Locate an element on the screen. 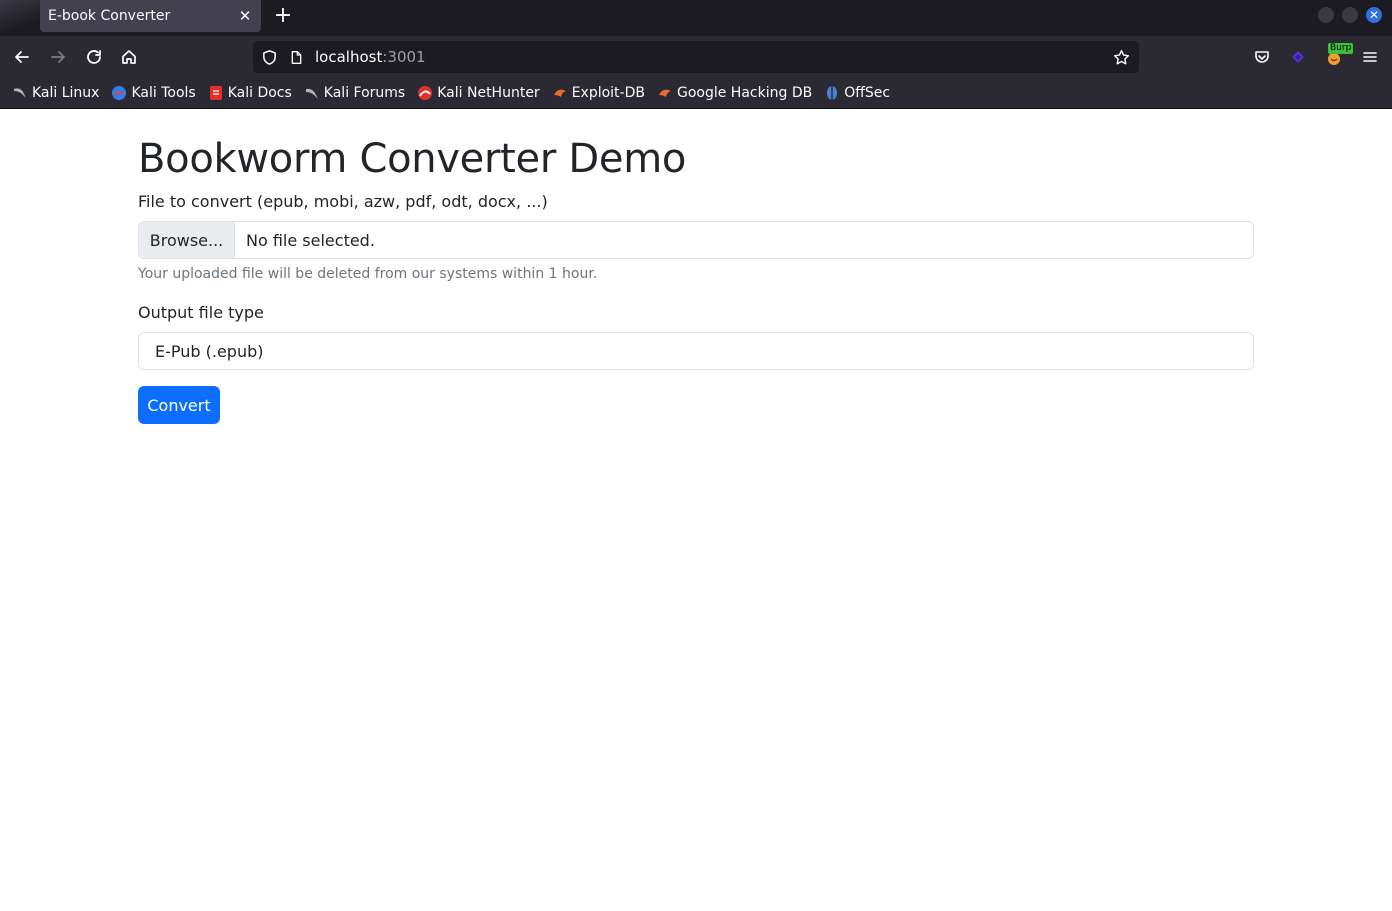 The height and width of the screenshot is (911, 1392). bookmark-label: Kali NetHunter is located at coordinates (488, 93).